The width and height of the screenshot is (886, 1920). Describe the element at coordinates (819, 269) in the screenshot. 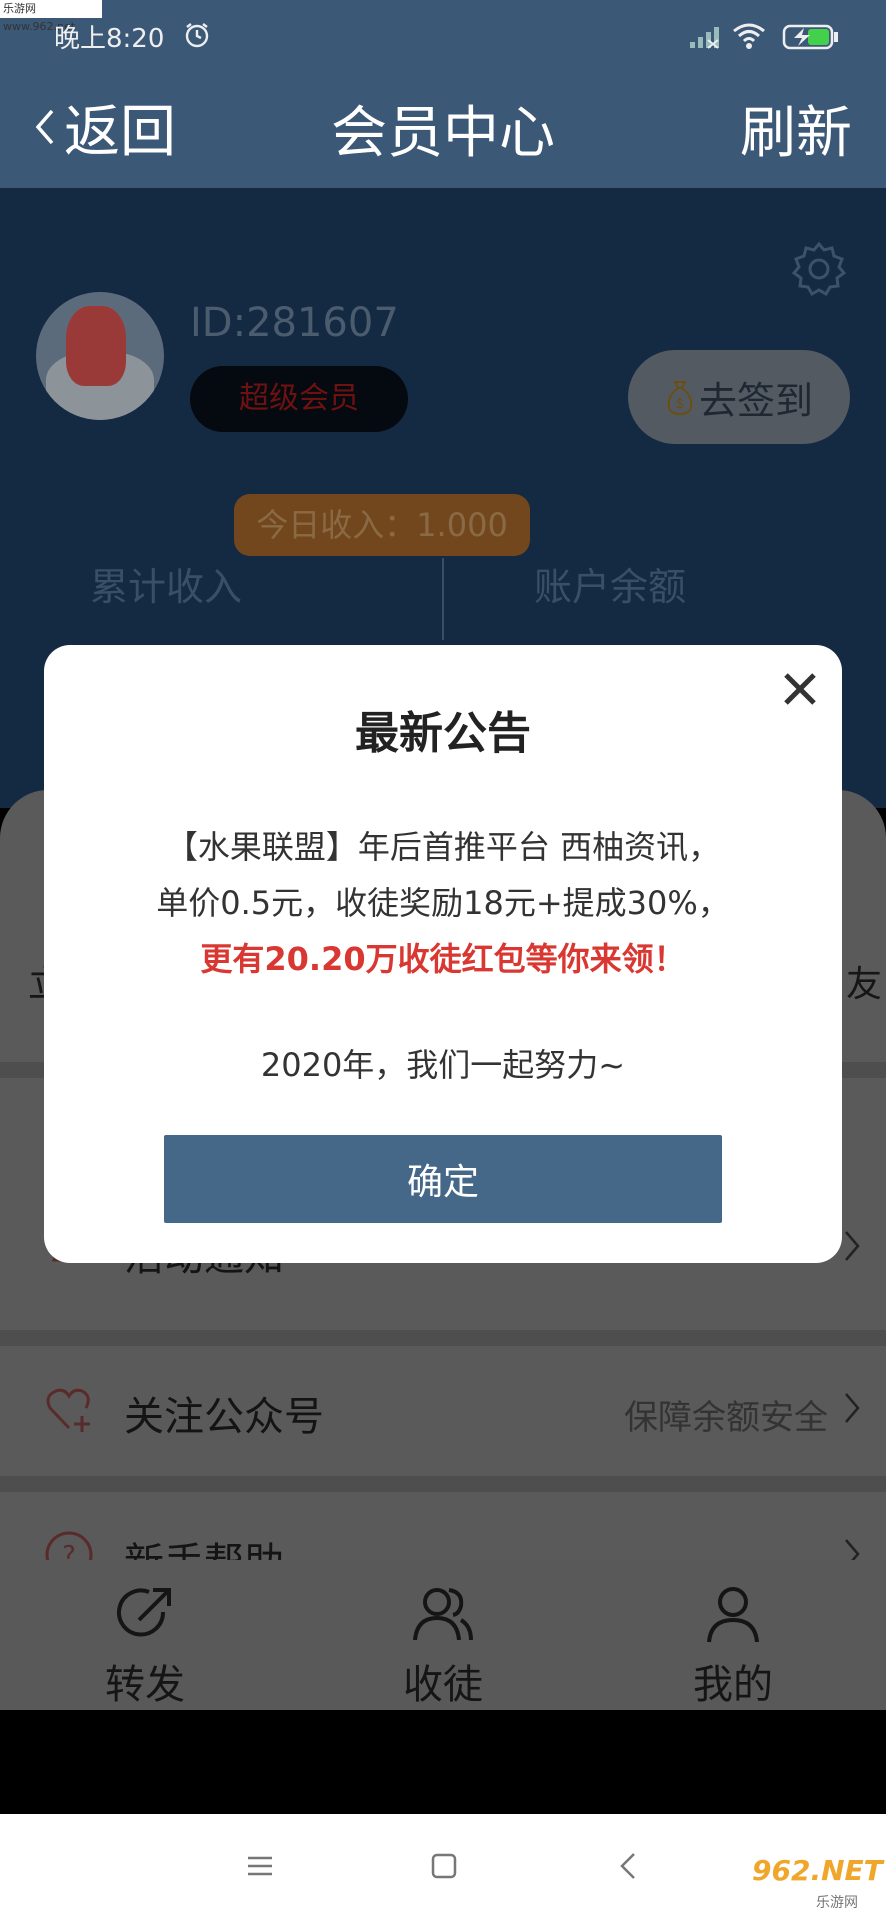

I see `gear-icon` at that location.